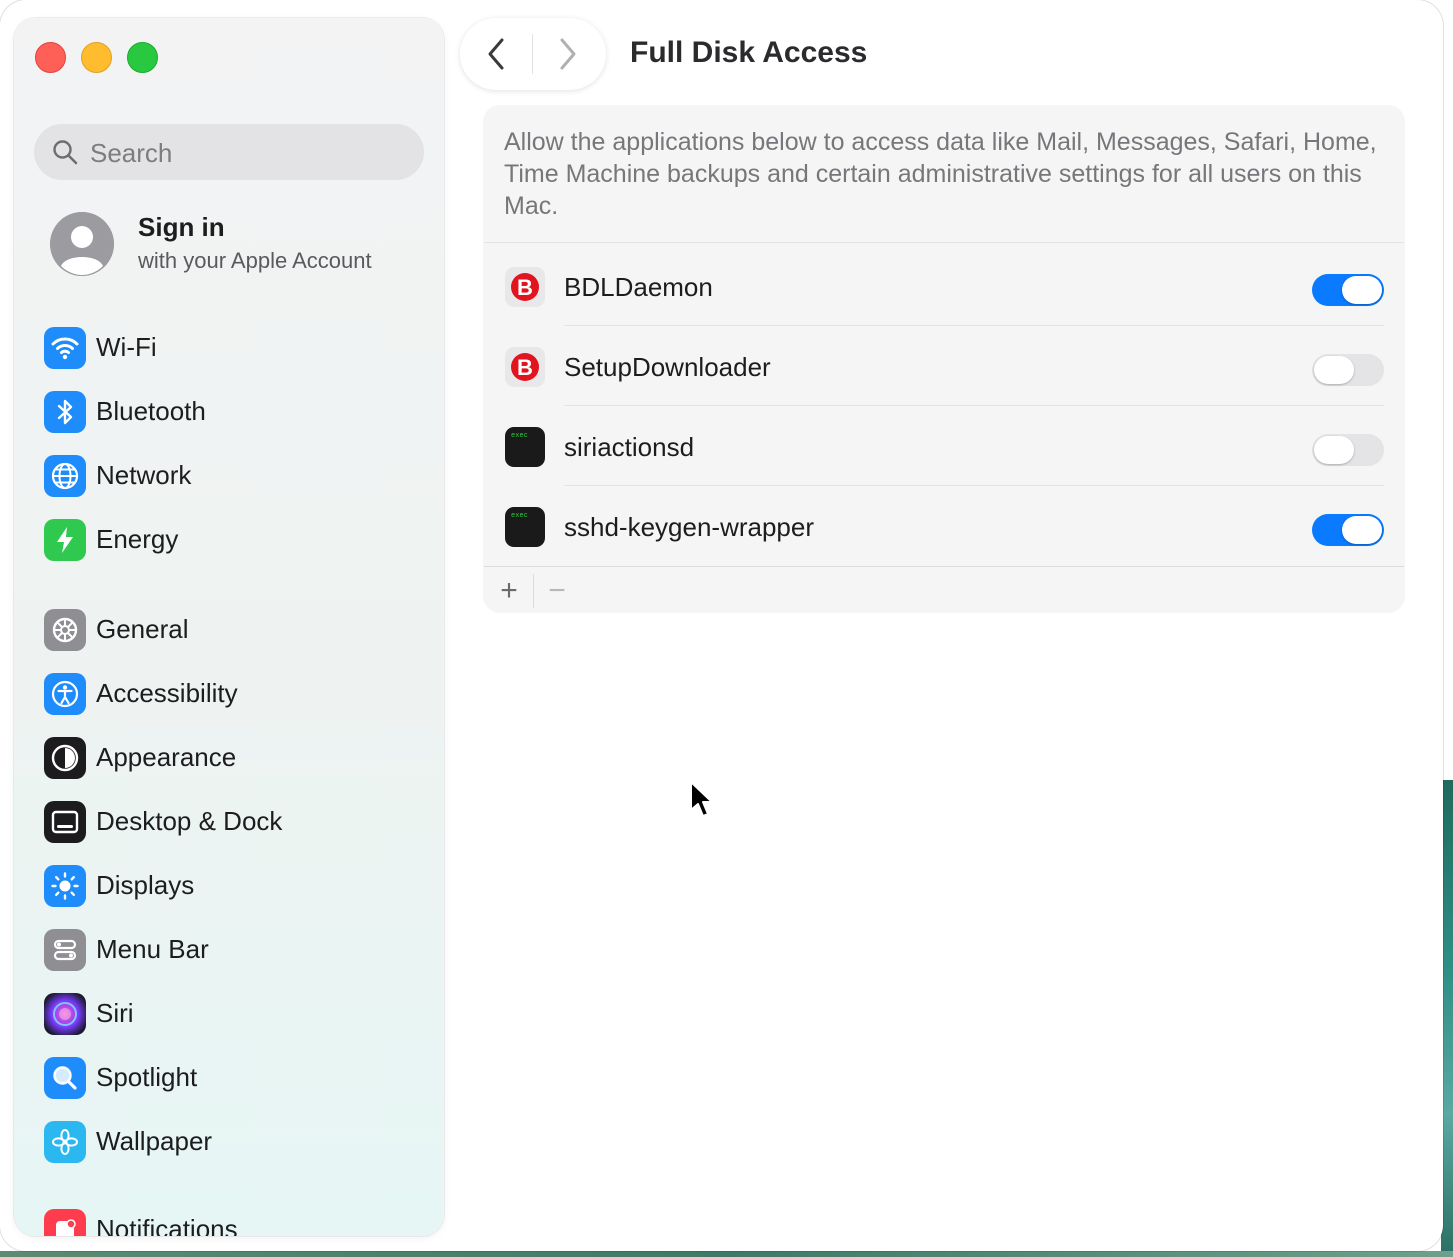 Image resolution: width=1453 pixels, height=1257 pixels. What do you see at coordinates (629, 447) in the screenshot?
I see `app-name: siriactionsd` at bounding box center [629, 447].